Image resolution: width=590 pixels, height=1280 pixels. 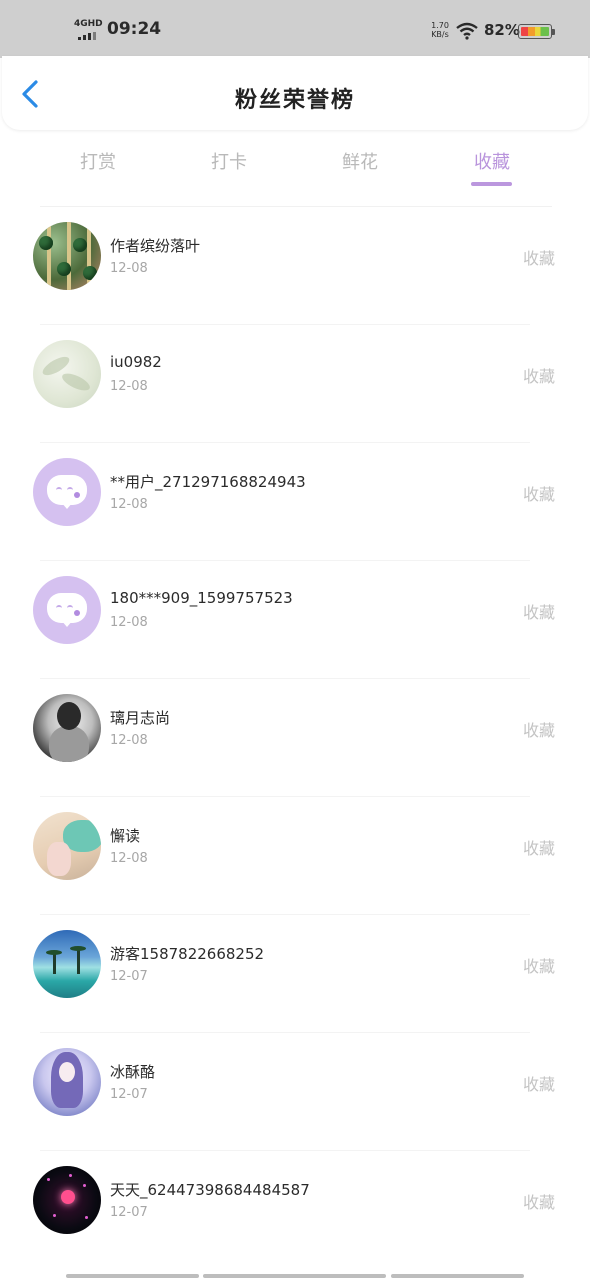 What do you see at coordinates (208, 482) in the screenshot?
I see `user-name: **用户_271297168824943` at bounding box center [208, 482].